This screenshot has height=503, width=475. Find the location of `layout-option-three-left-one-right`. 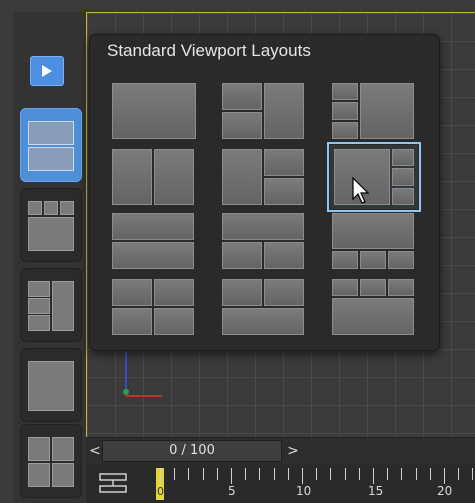

layout-option-three-left-one-right is located at coordinates (377, 114).